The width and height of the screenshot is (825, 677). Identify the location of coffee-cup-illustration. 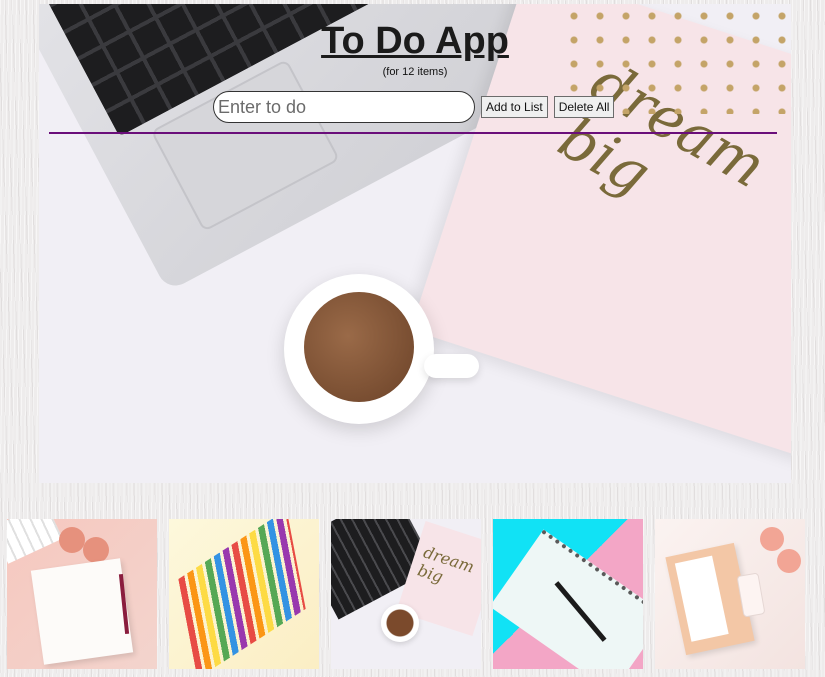
(400, 623).